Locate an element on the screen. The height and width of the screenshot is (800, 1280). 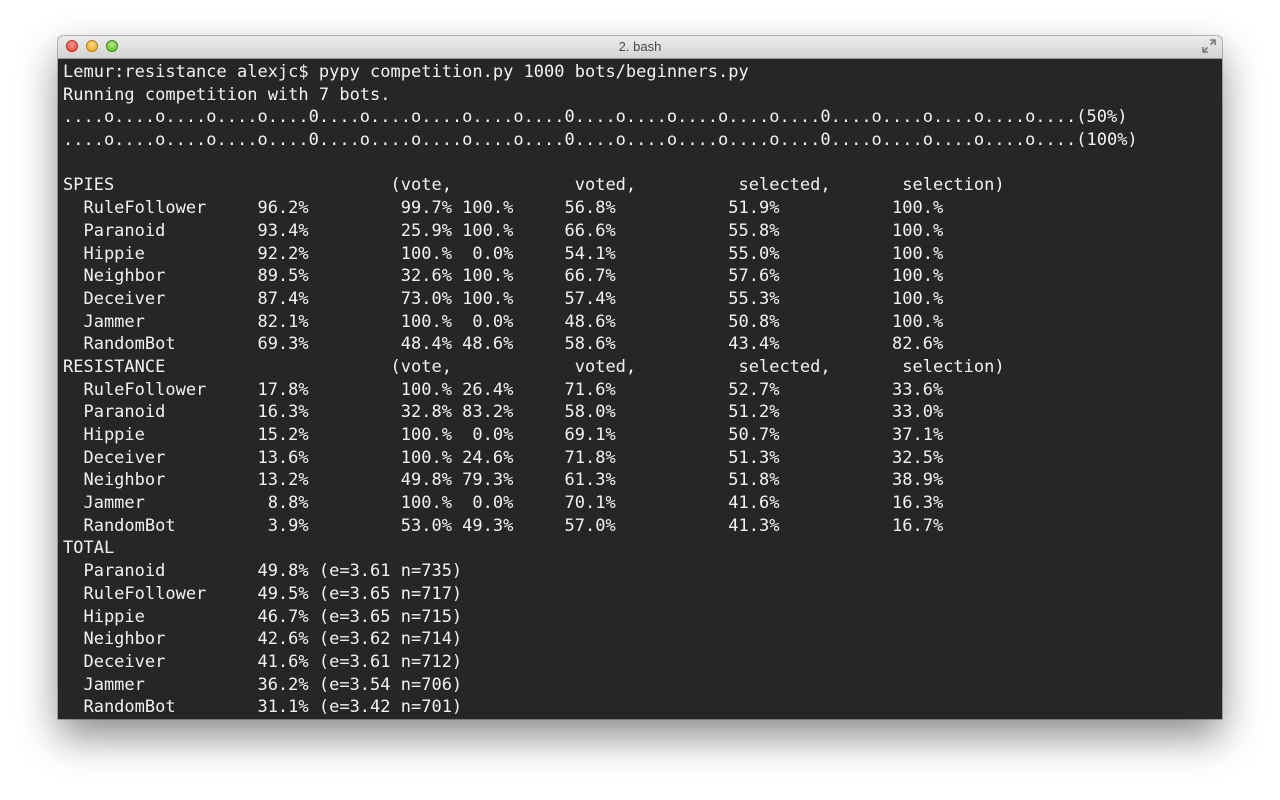
terminal-line: Running competition with 7 bots. is located at coordinates (227, 94).